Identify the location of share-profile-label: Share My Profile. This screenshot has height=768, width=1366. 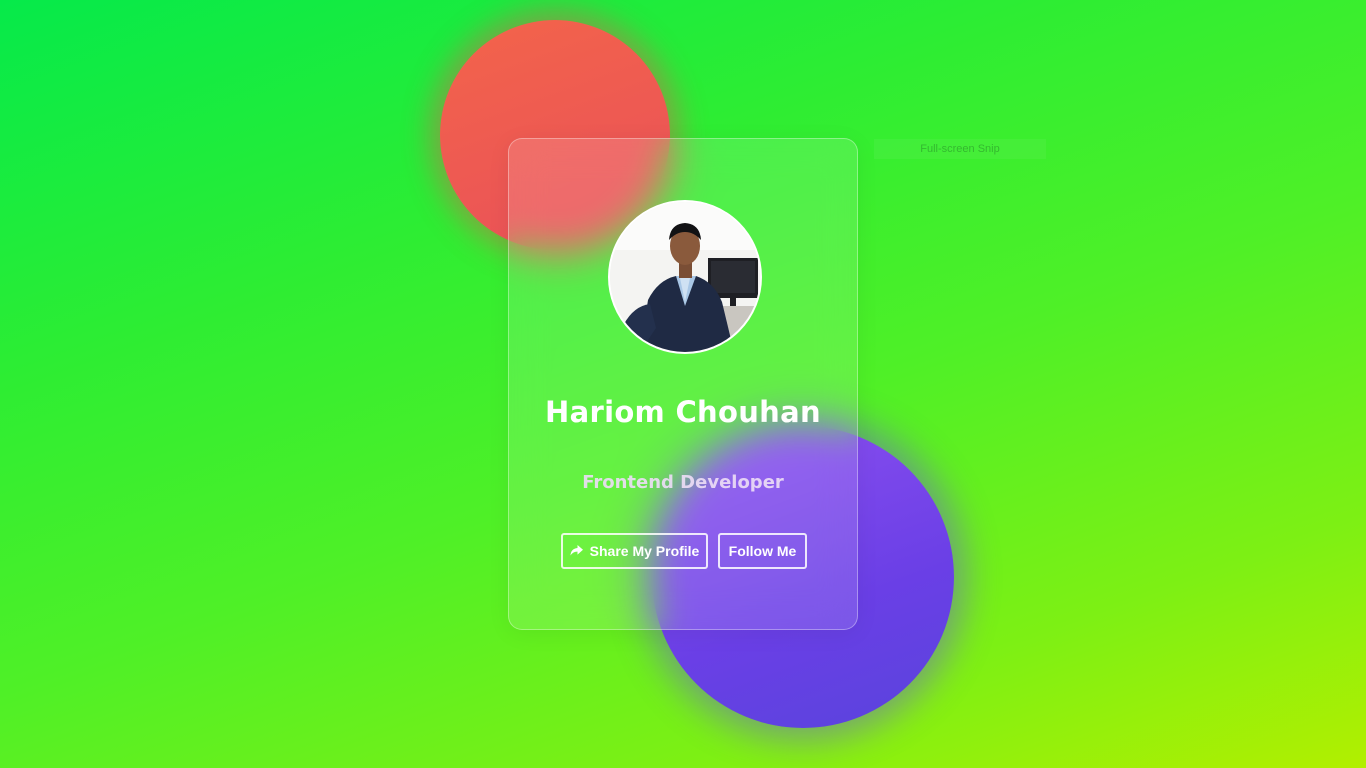
(644, 551).